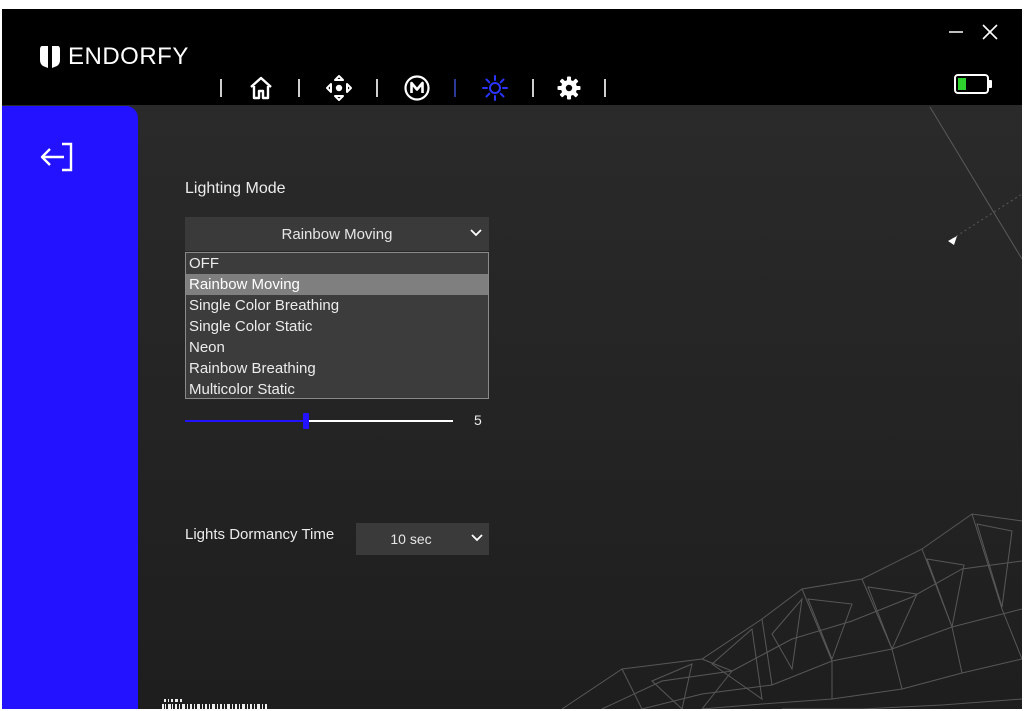 This screenshot has height=711, width=1024. Describe the element at coordinates (128, 56) in the screenshot. I see `brand-name: ENDORFY` at that location.